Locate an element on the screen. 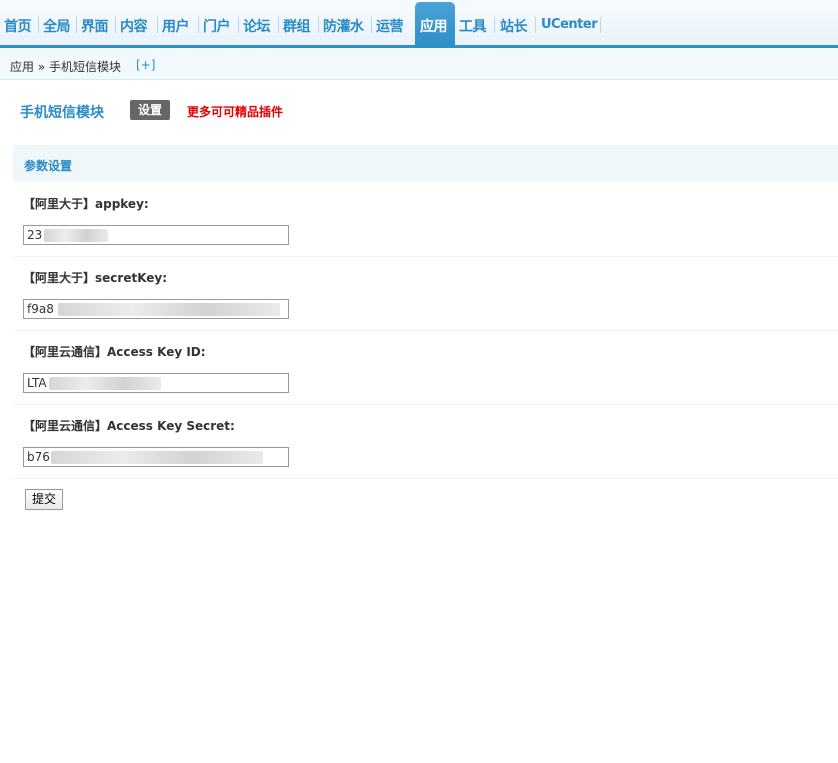 The image size is (838, 763). nav-label: 运营 is located at coordinates (390, 27).